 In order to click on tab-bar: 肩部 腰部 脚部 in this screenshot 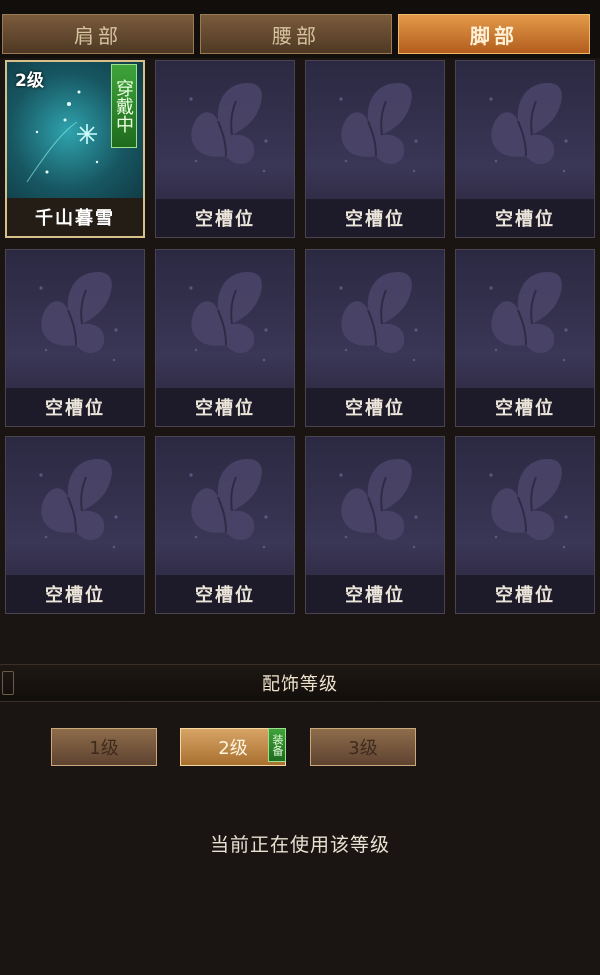, I will do `click(300, 29)`.